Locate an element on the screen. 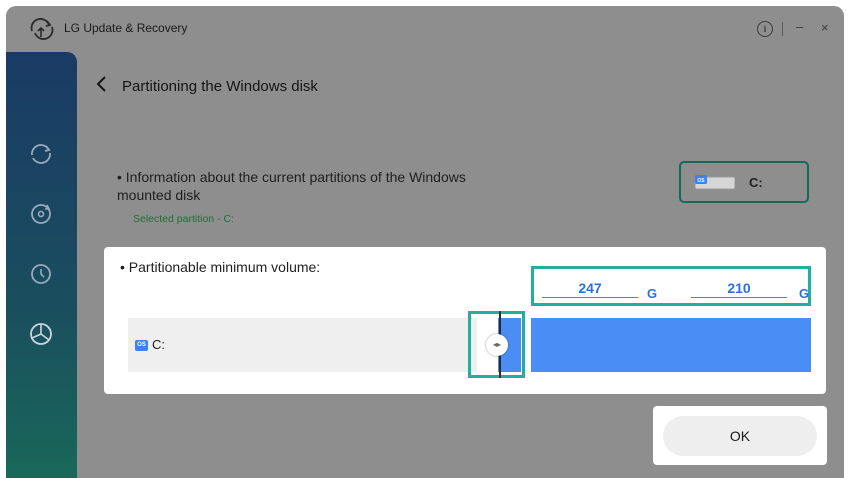  app-title: LG Update & Recovery is located at coordinates (126, 28).